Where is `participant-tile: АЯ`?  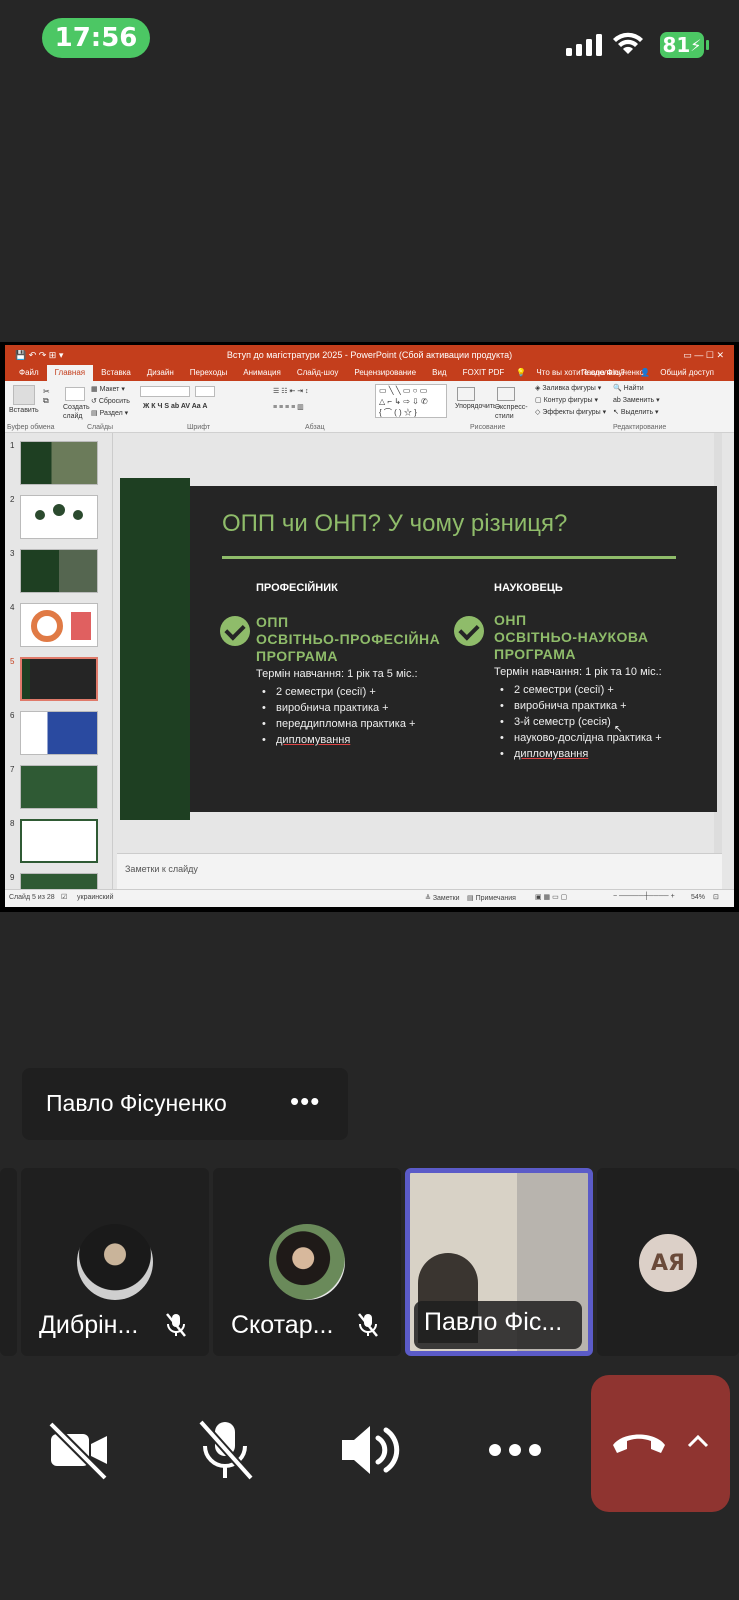 participant-tile: АЯ is located at coordinates (668, 1262).